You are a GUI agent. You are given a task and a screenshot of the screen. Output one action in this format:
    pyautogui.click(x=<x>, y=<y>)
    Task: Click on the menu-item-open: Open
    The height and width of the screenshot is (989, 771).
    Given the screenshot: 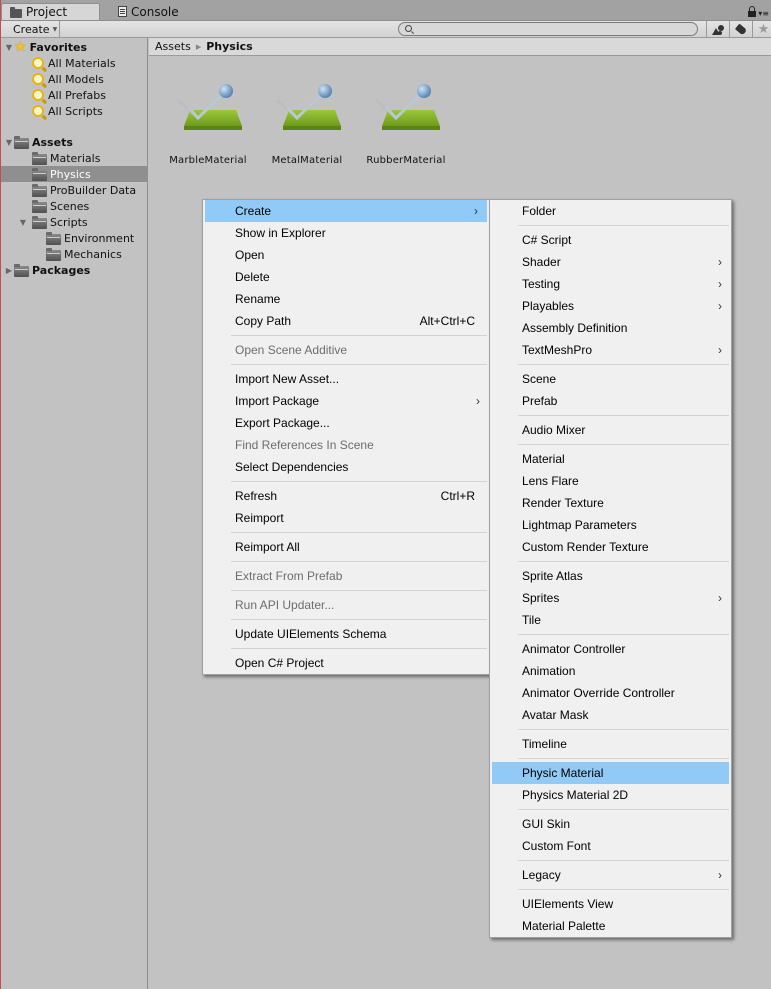 What is the action you would take?
    pyautogui.click(x=346, y=255)
    